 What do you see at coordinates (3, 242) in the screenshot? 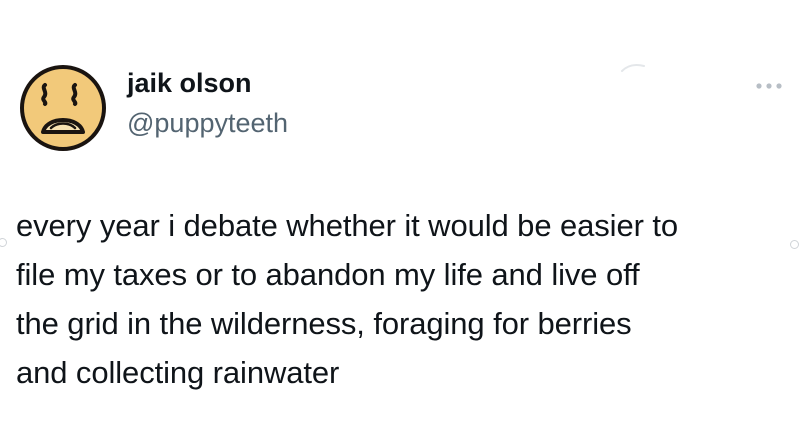
I see `left-edge-dot` at bounding box center [3, 242].